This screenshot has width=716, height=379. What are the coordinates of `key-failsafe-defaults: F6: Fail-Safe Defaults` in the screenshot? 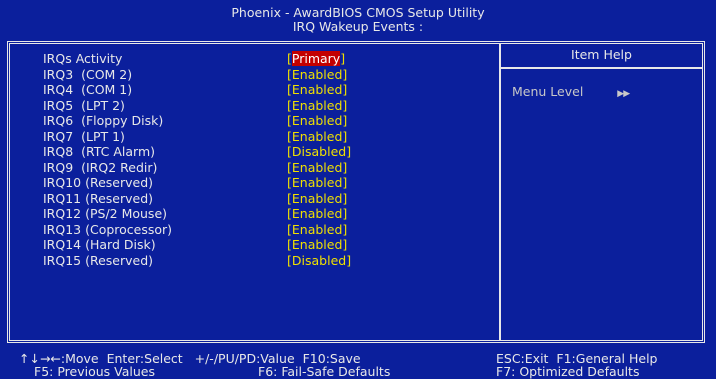 It's located at (324, 371).